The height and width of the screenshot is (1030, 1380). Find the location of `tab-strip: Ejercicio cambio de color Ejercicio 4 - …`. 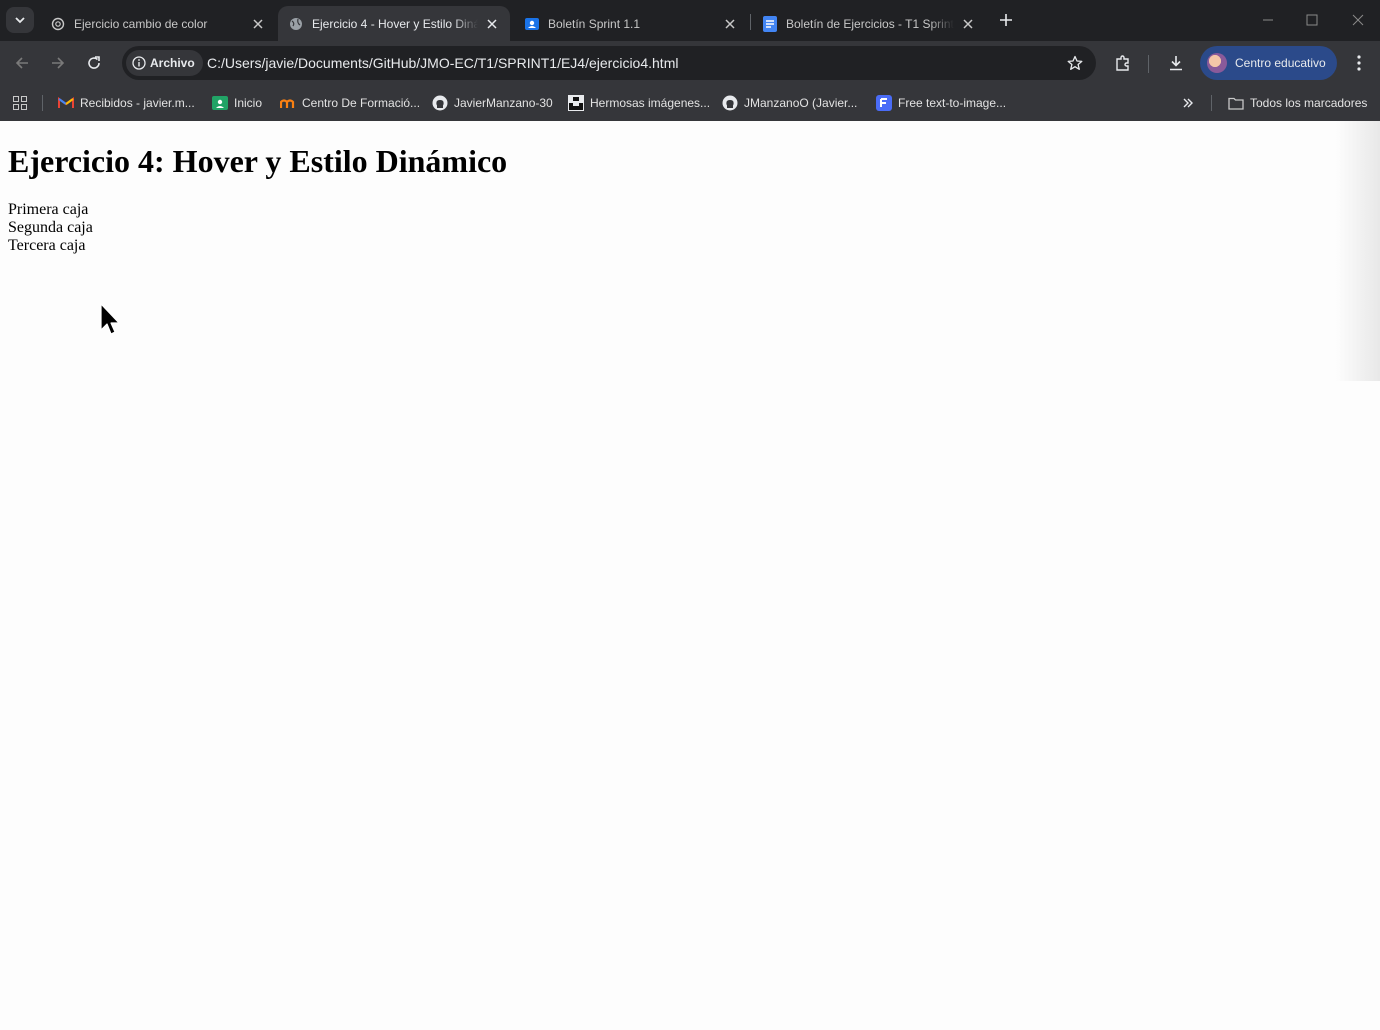

tab-strip: Ejercicio cambio de color Ejercicio 4 - … is located at coordinates (690, 20).